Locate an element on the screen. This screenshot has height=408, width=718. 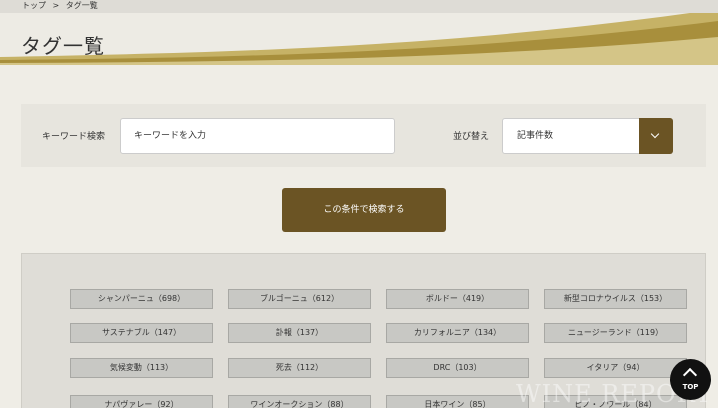
tag-name: 日本ワイン is located at coordinates (444, 404).